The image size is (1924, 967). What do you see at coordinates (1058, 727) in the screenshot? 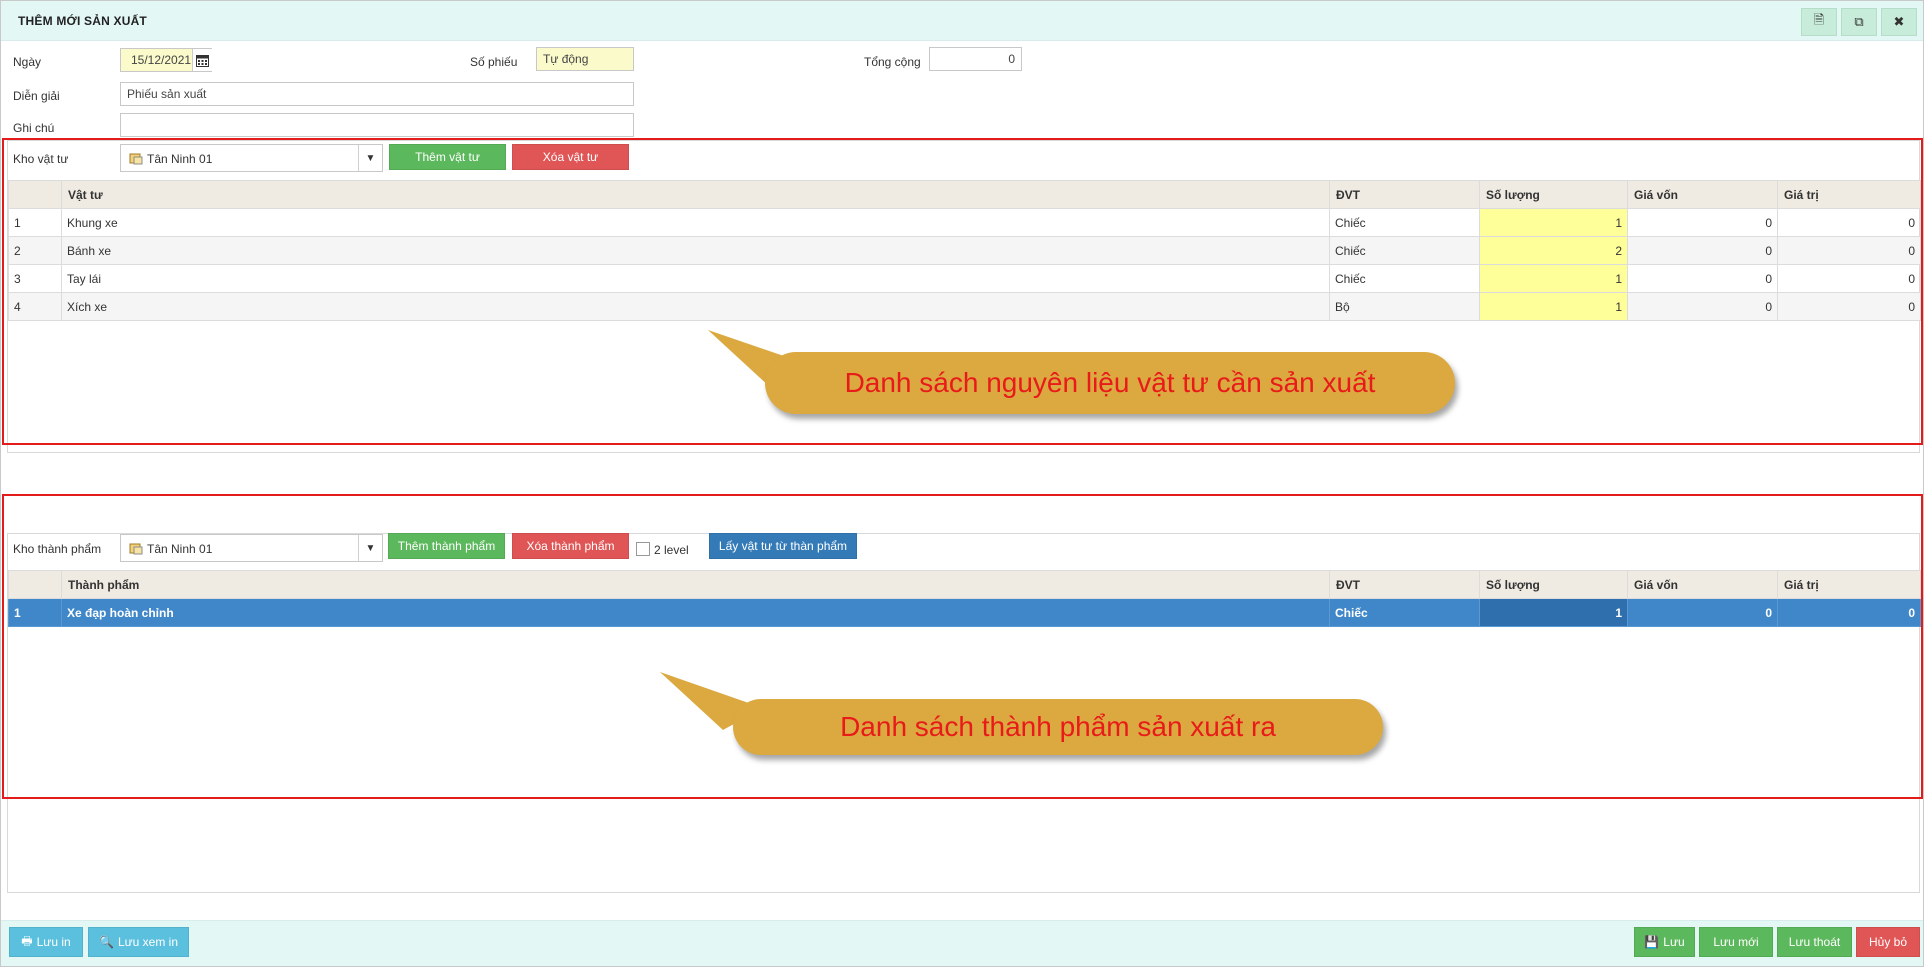
I see `products-callout: Danh sách thành phẩm sản xuất ra` at bounding box center [1058, 727].